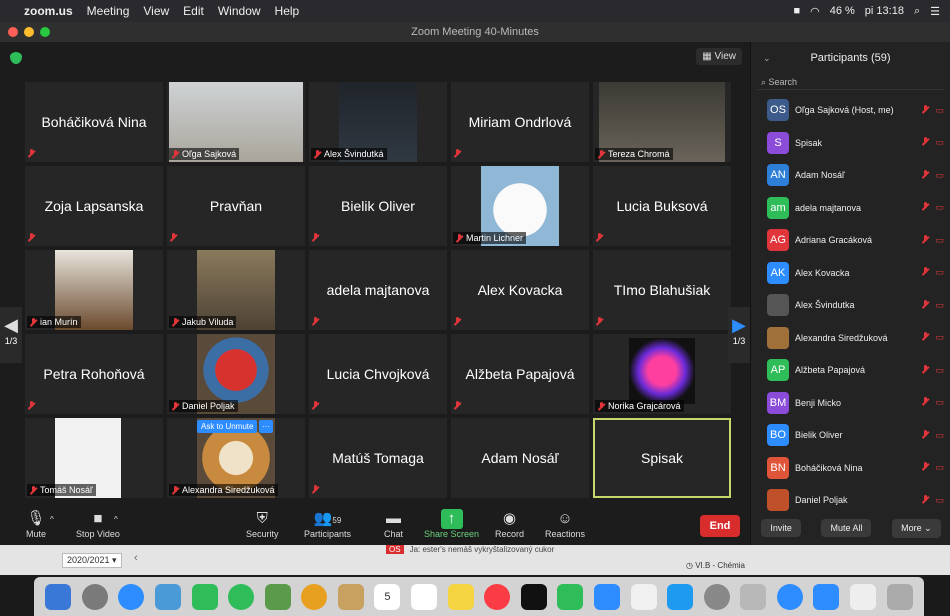  What do you see at coordinates (236, 122) in the screenshot?
I see `participant-tile: Oľga Sajková` at bounding box center [236, 122].